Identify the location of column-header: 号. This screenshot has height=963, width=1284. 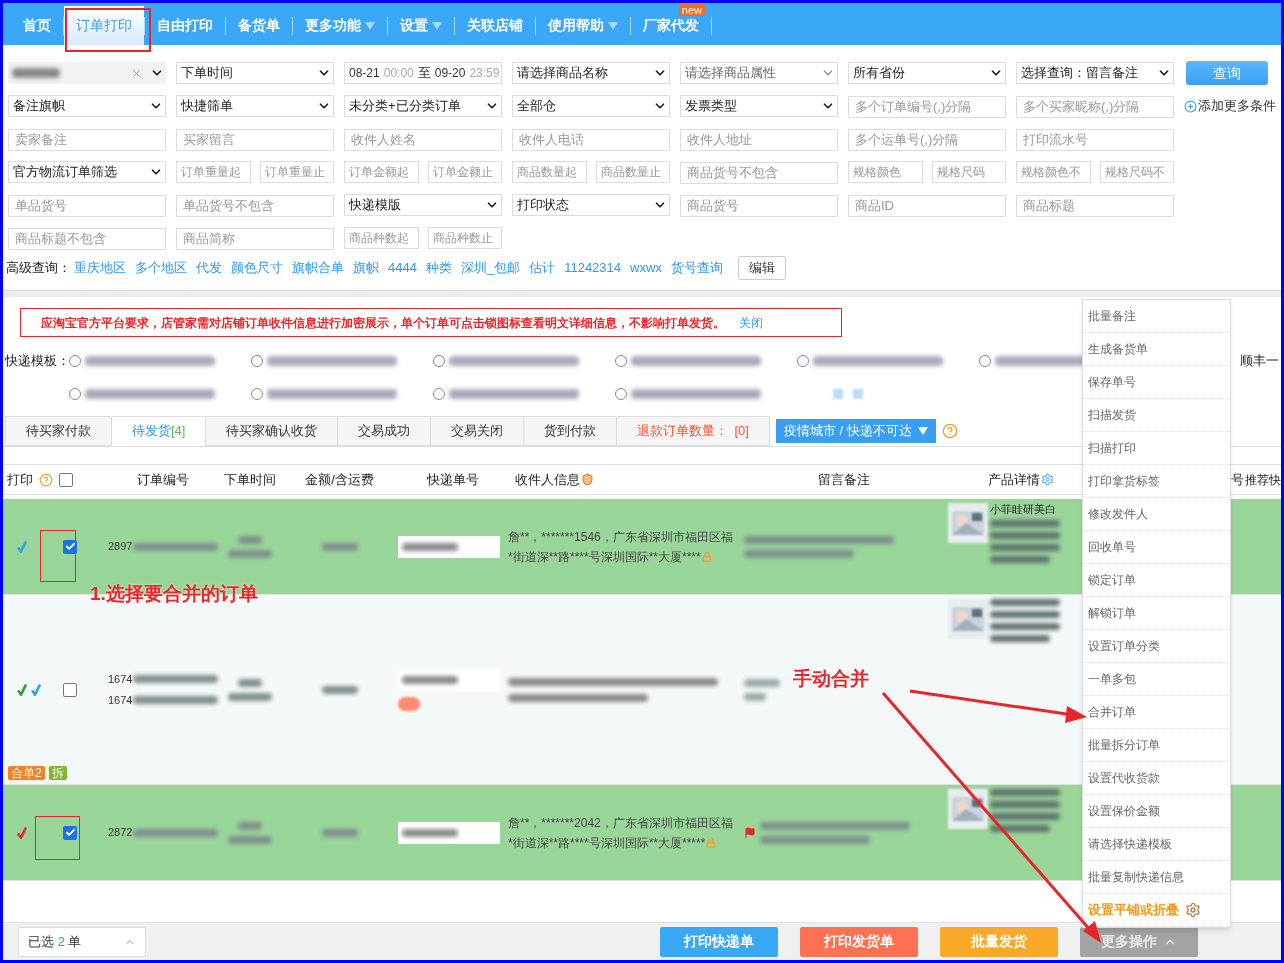
(1237, 479).